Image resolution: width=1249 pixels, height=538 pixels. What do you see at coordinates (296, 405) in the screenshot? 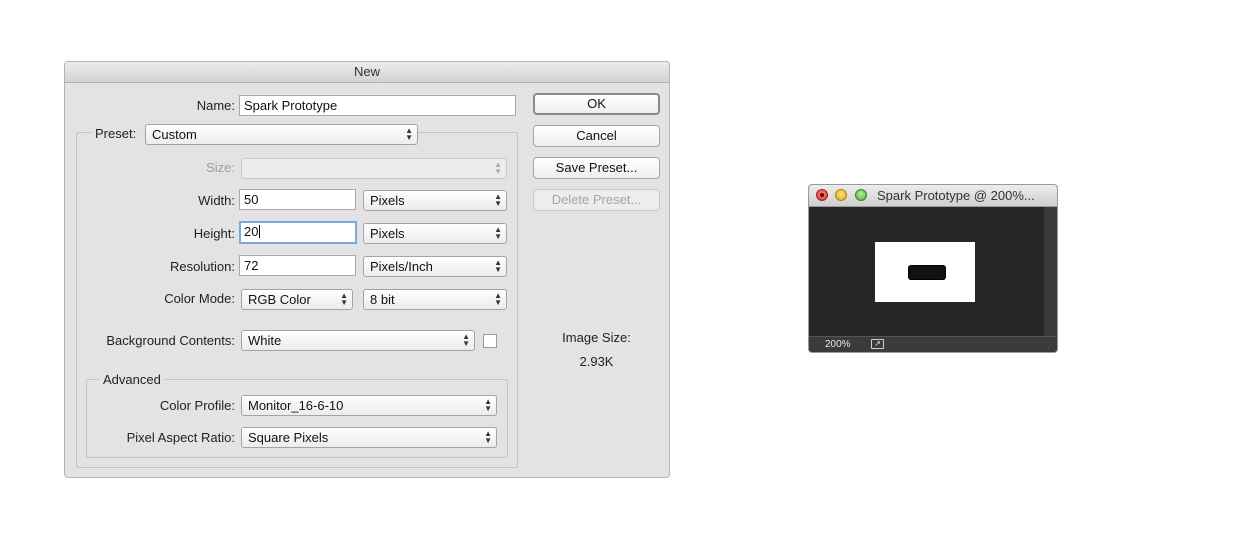
I see `color-profile-value: Monitor_16-6-10` at bounding box center [296, 405].